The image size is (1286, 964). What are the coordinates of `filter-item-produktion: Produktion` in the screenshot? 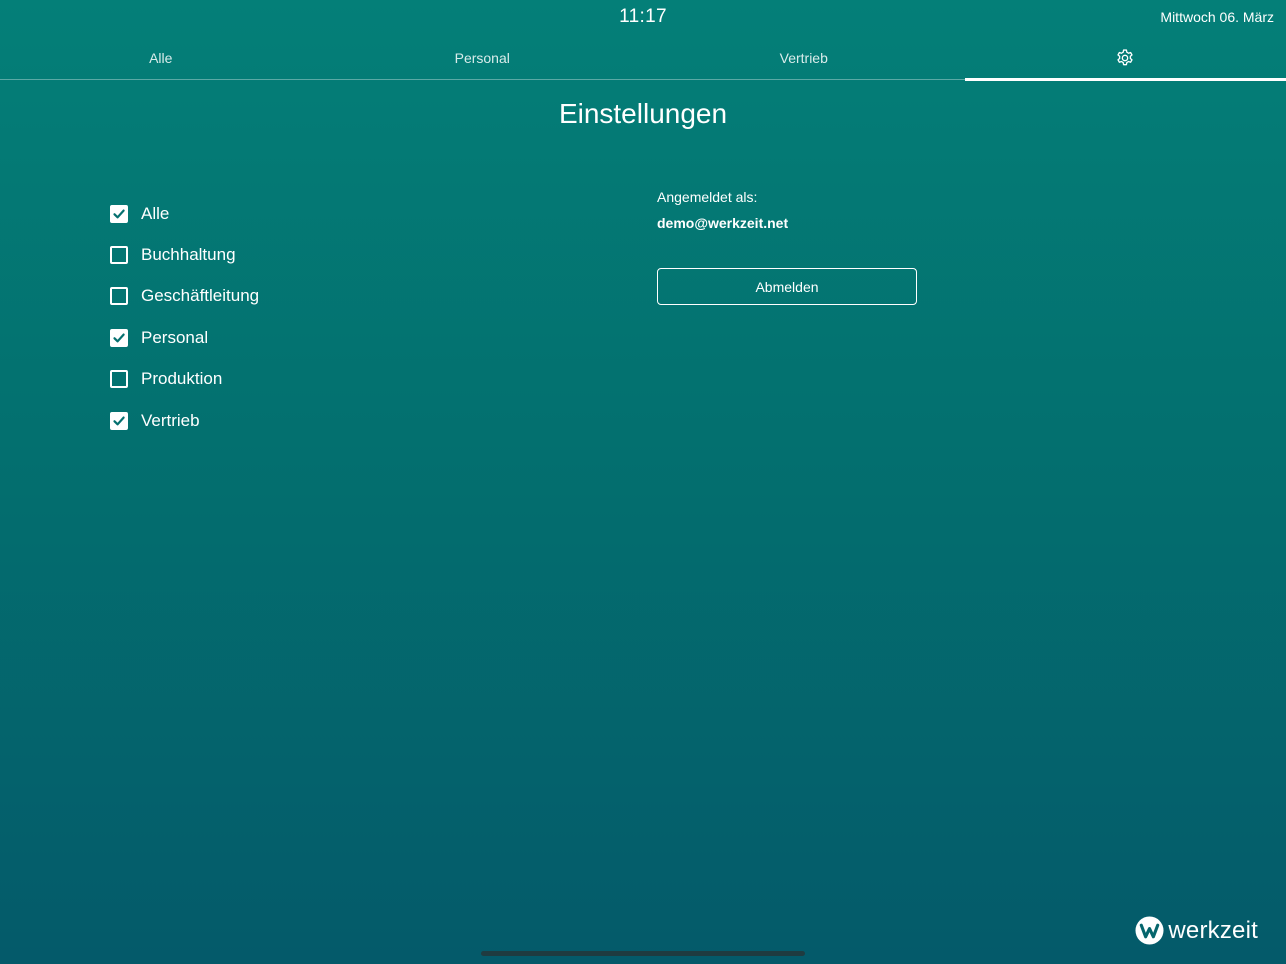 It's located at (184, 379).